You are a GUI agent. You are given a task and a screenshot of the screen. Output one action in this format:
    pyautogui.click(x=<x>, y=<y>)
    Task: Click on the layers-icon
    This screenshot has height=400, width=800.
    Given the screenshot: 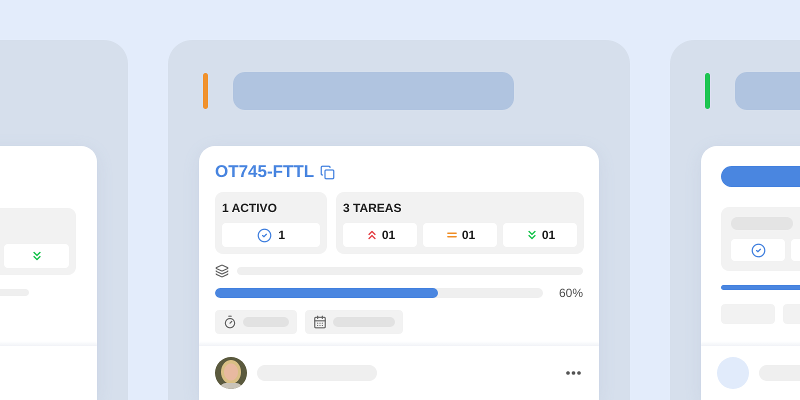 What is the action you would take?
    pyautogui.click(x=222, y=271)
    